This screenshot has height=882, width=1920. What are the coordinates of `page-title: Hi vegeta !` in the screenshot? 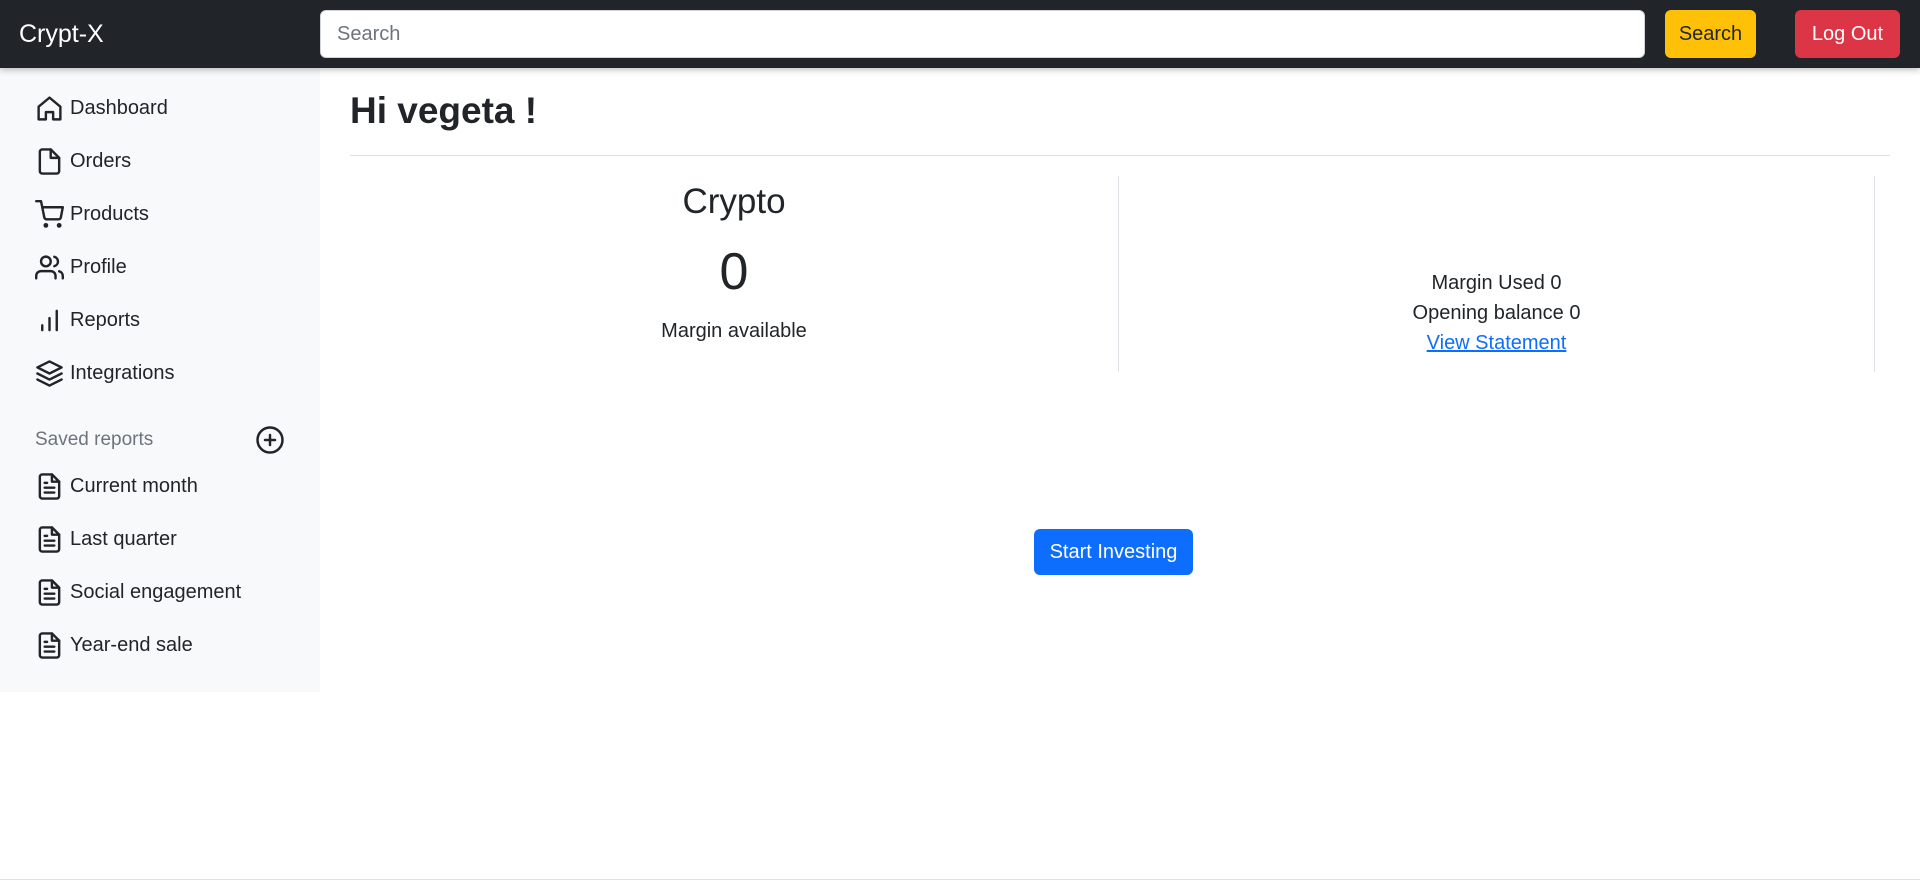 It's located at (1120, 112).